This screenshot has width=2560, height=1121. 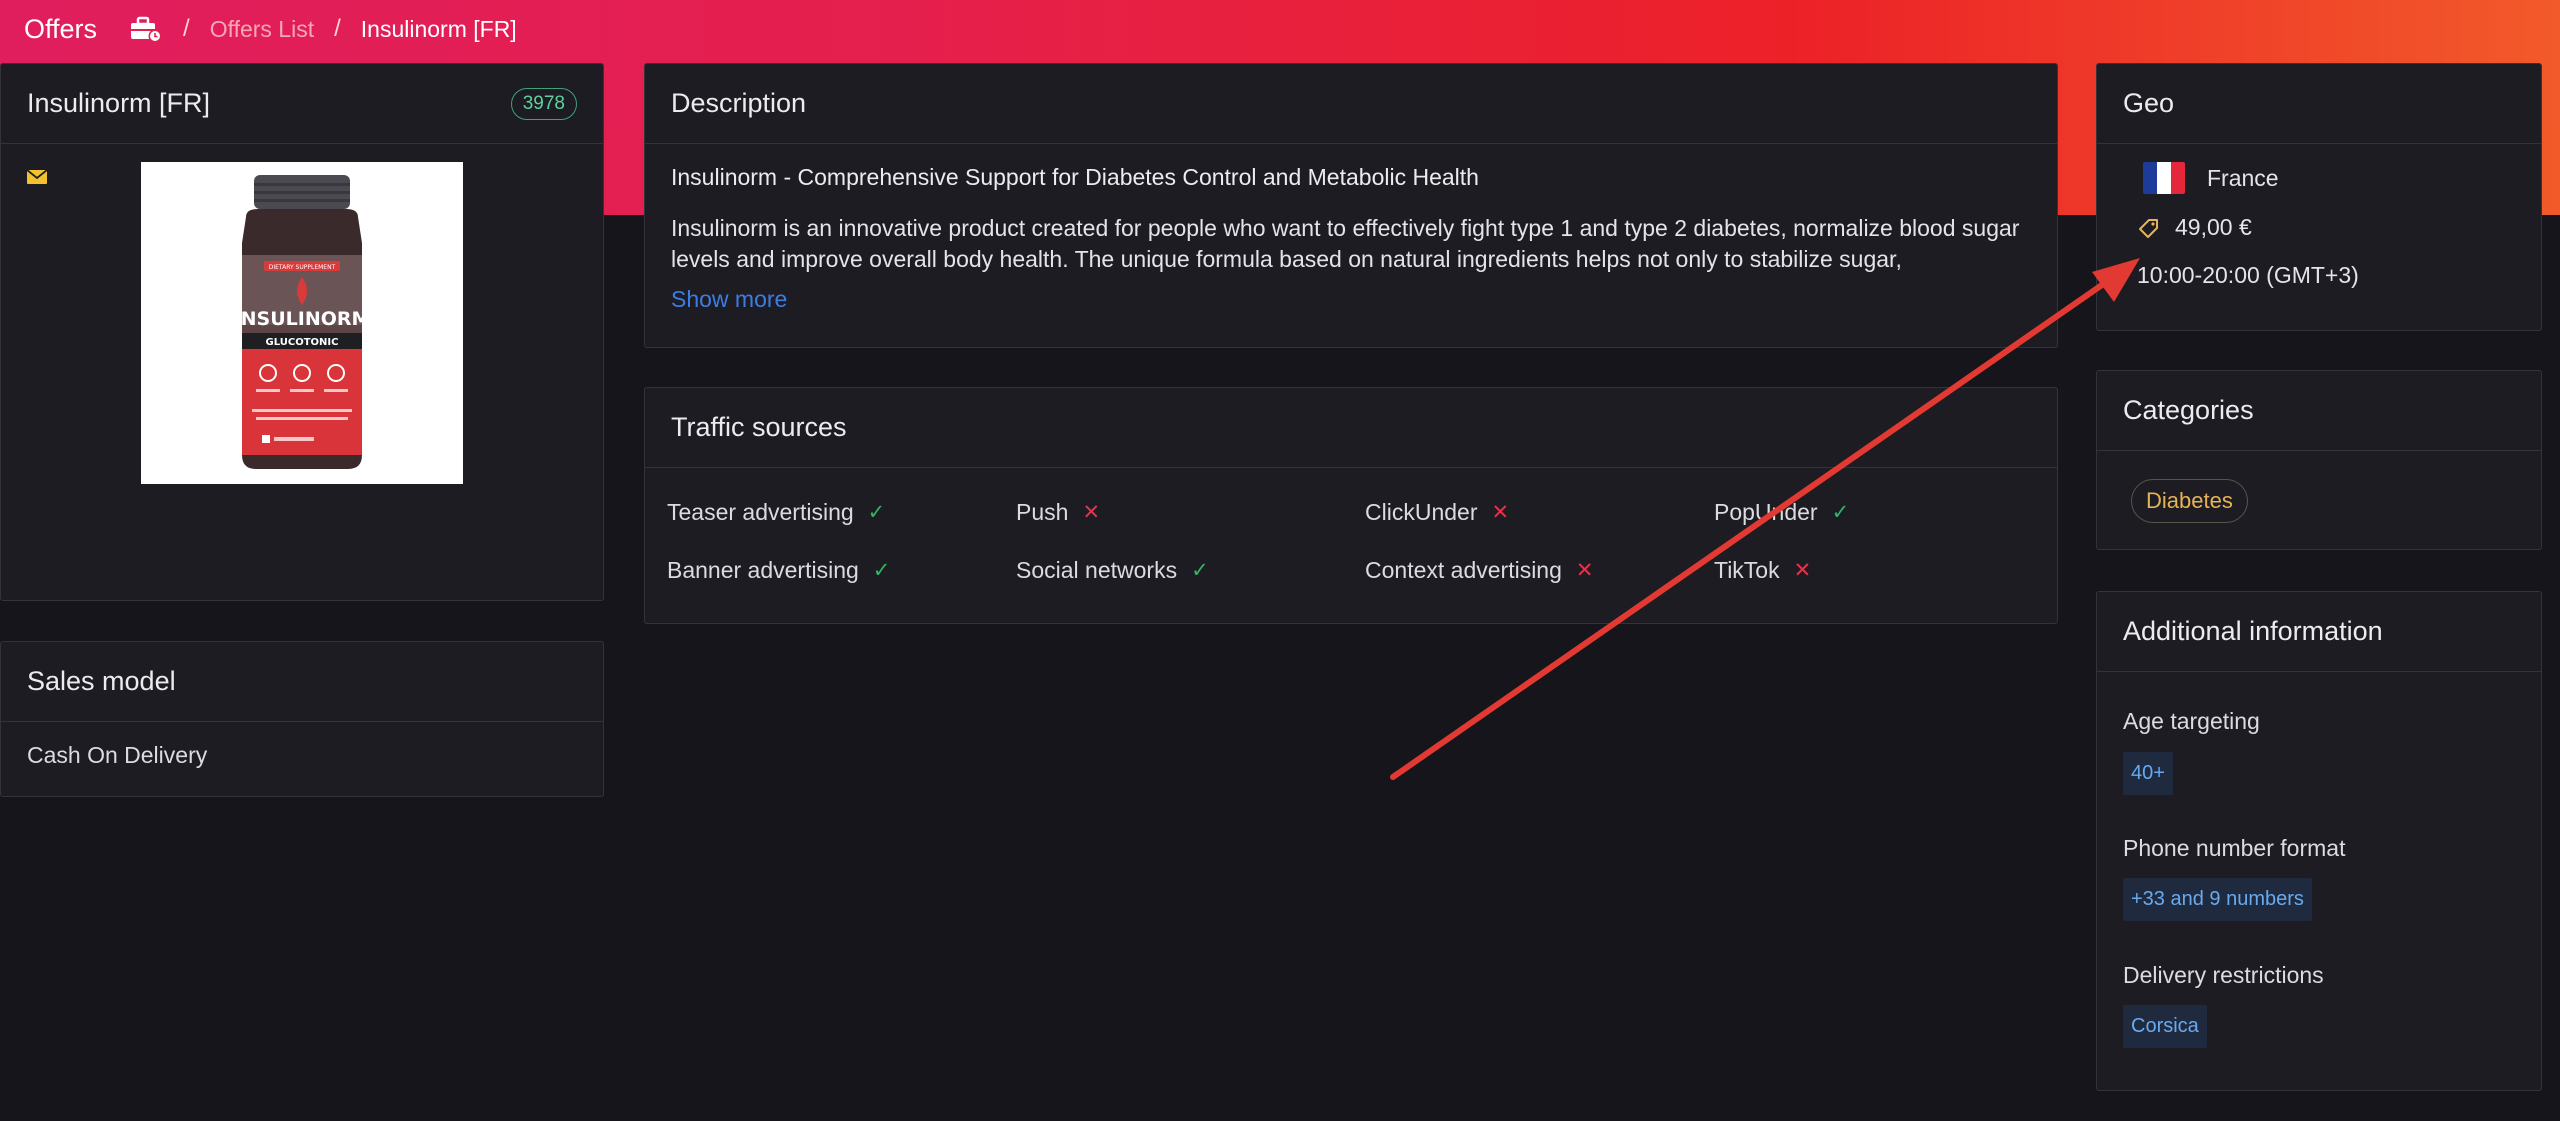 I want to click on show-more-link: Show more, so click(x=729, y=299).